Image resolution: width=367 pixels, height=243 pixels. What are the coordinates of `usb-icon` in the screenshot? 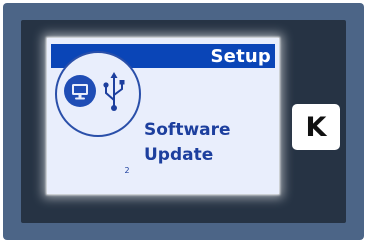 It's located at (114, 92).